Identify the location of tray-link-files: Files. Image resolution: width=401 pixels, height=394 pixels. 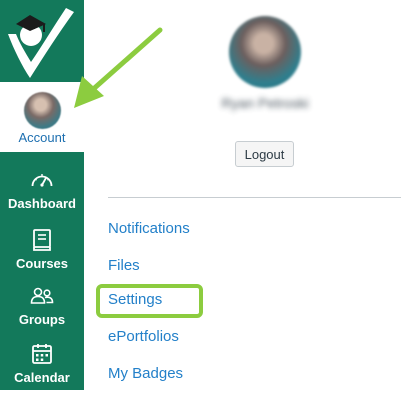
(124, 266).